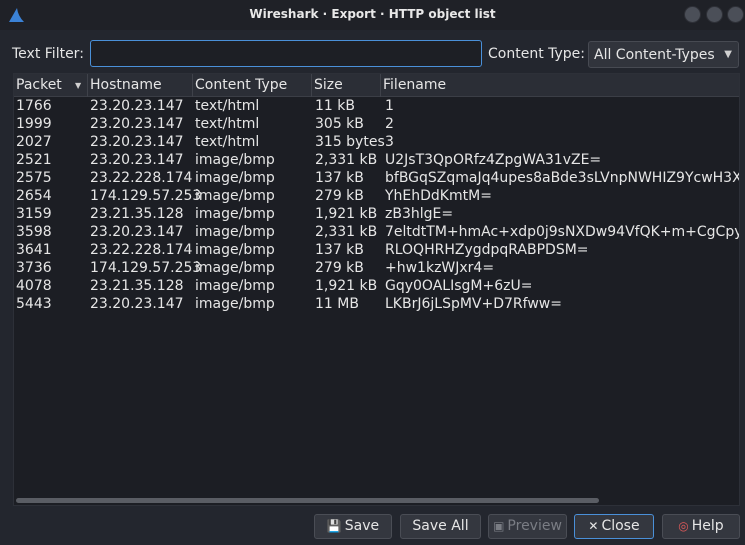  What do you see at coordinates (714, 14) in the screenshot?
I see `maximize-button` at bounding box center [714, 14].